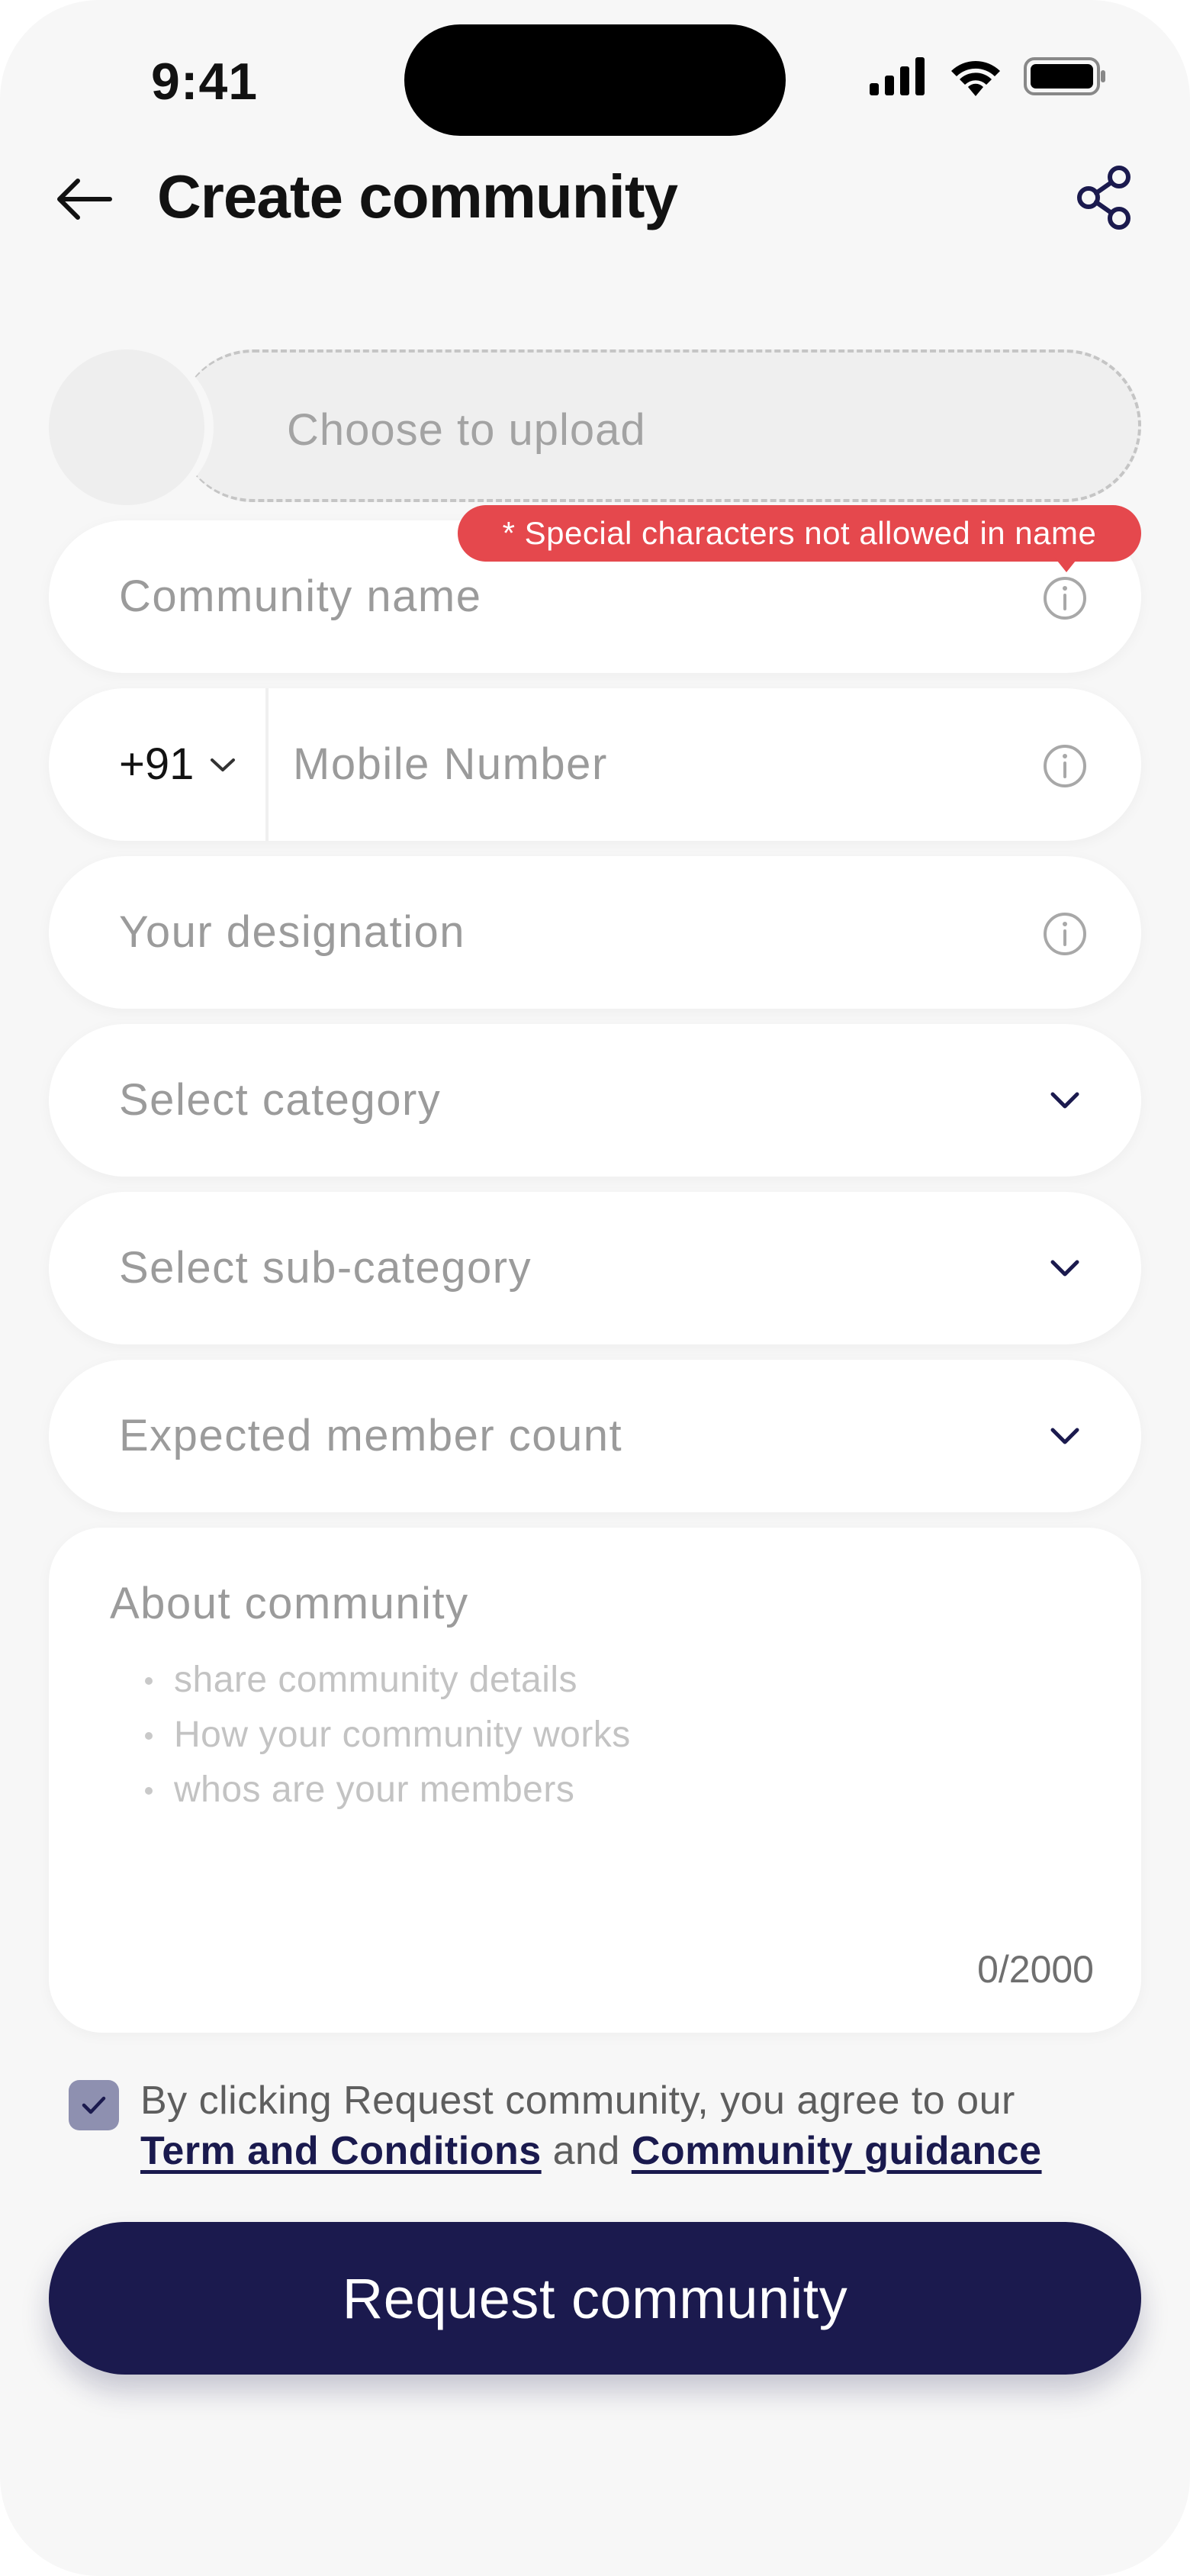 The image size is (1190, 2576). Describe the element at coordinates (292, 932) in the screenshot. I see `designation-placeholder: Your designation` at that location.